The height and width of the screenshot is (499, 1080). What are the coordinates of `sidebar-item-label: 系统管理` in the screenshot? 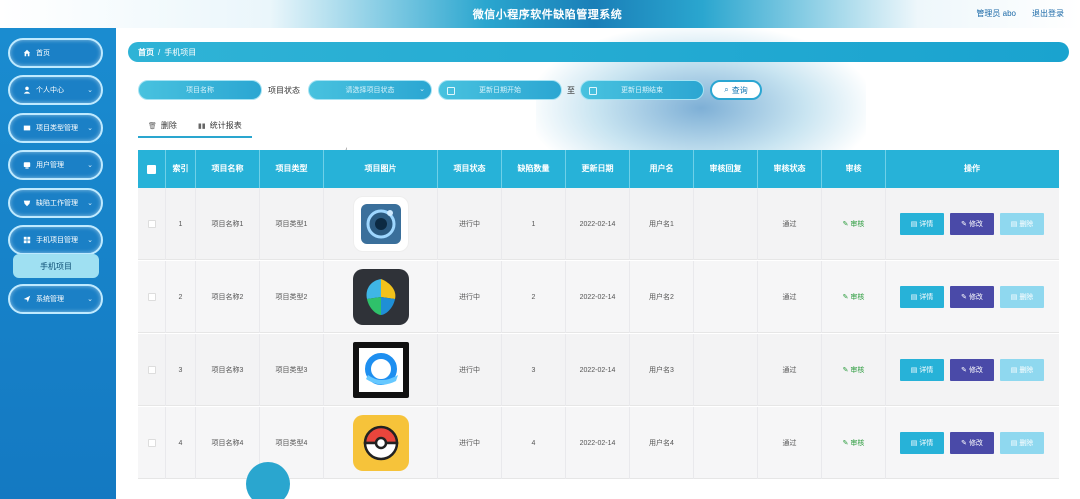 It's located at (50, 299).